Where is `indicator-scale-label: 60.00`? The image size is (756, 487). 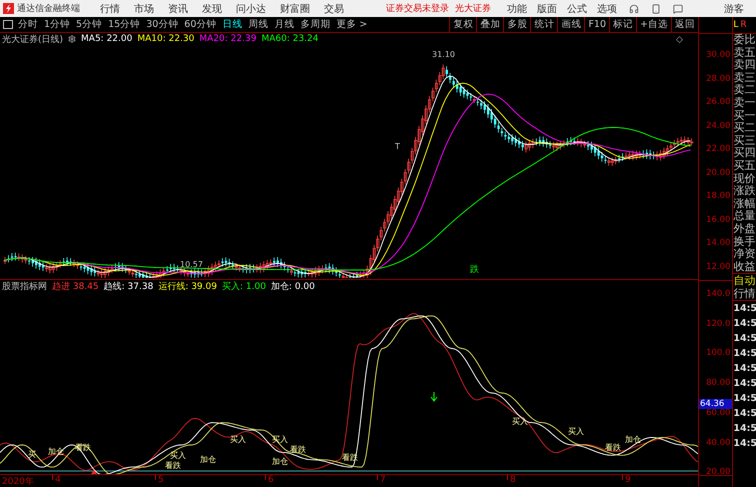
indicator-scale-label: 60.00 is located at coordinates (718, 413).